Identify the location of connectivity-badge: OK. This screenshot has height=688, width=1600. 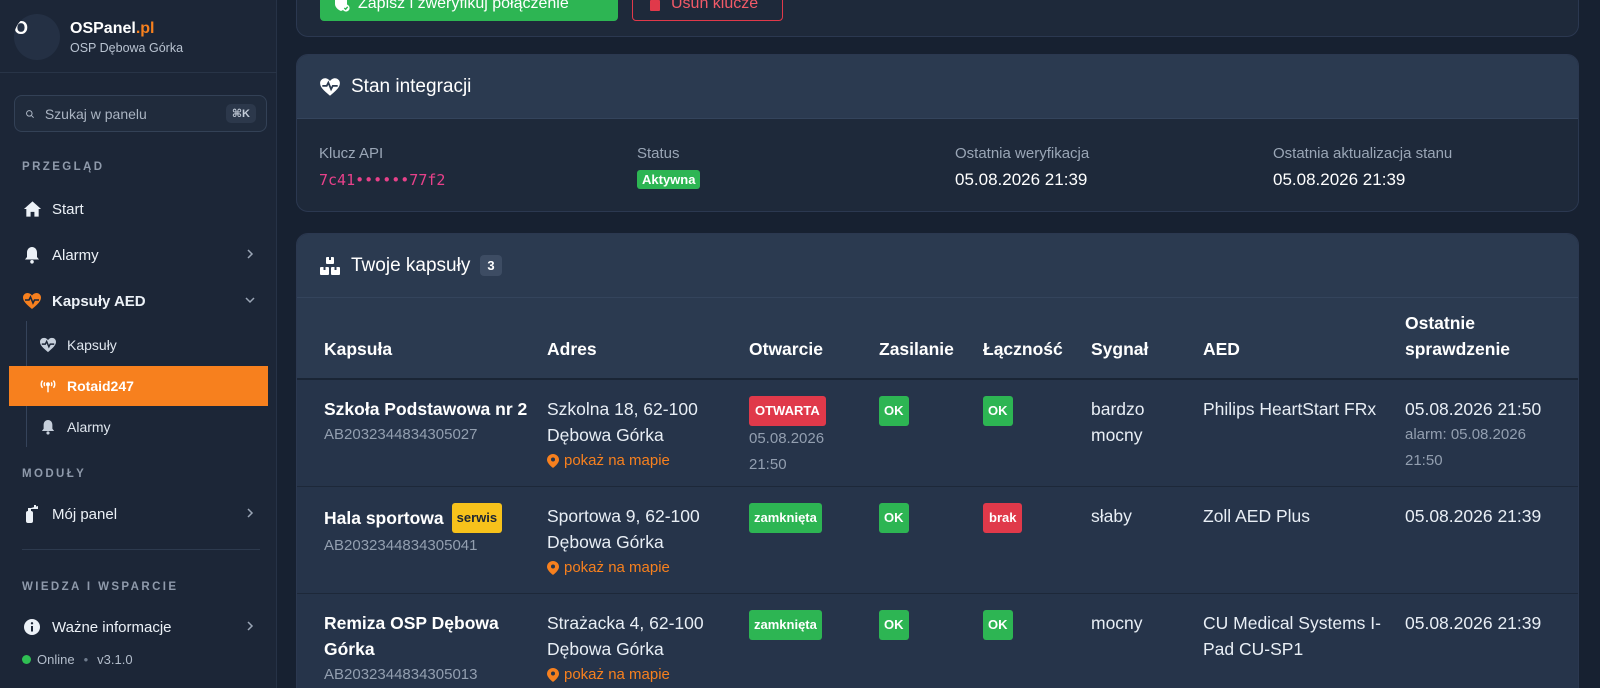
(998, 624).